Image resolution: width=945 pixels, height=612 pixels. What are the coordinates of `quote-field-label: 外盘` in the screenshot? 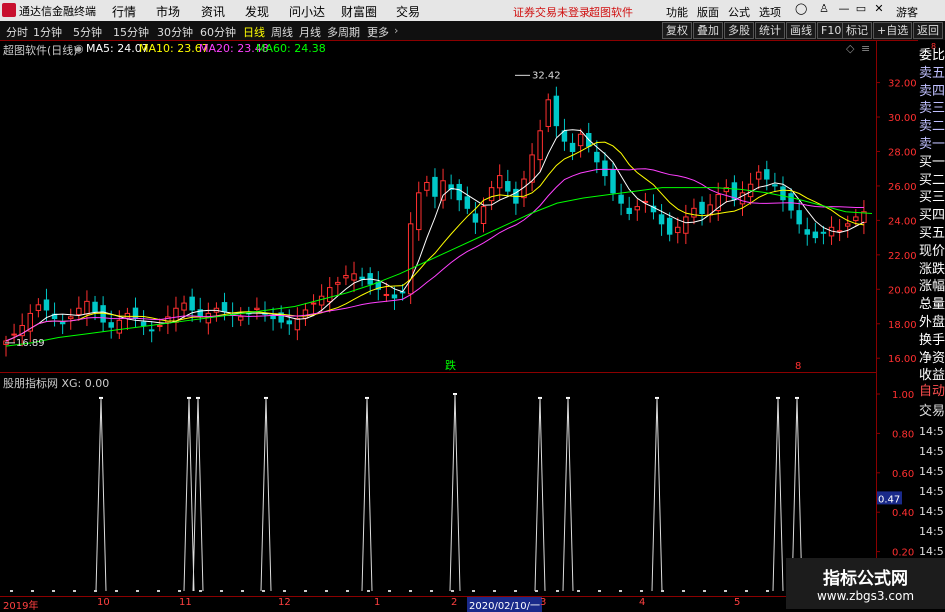 It's located at (932, 323).